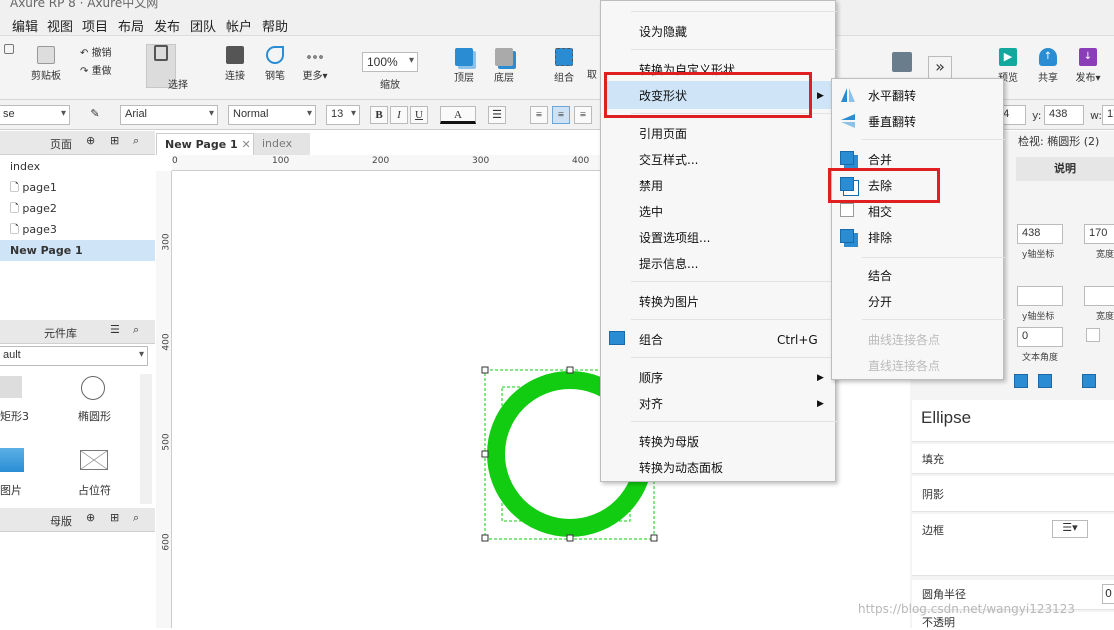  Describe the element at coordinates (95, 115) in the screenshot. I see `style-edit-icon: ✎` at that location.